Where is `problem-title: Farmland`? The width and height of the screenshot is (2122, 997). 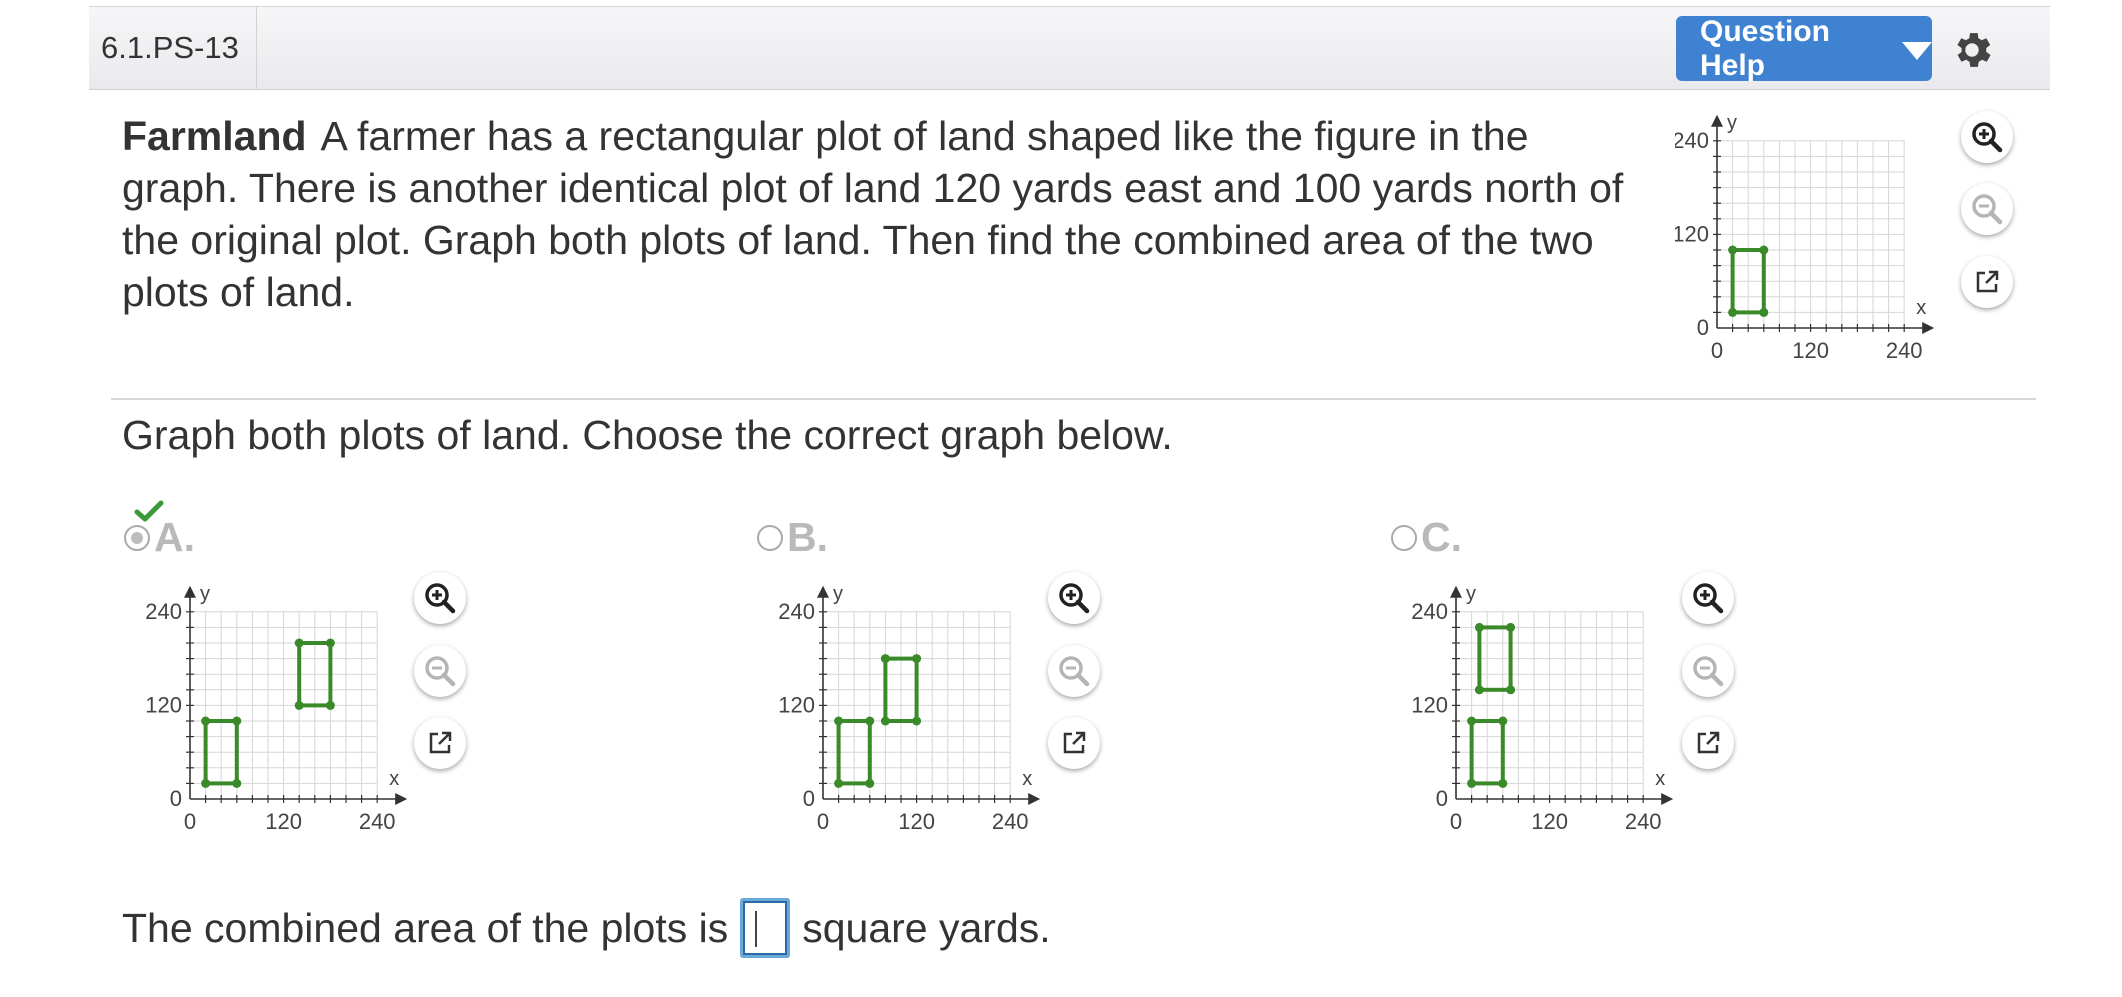 problem-title: Farmland is located at coordinates (214, 136).